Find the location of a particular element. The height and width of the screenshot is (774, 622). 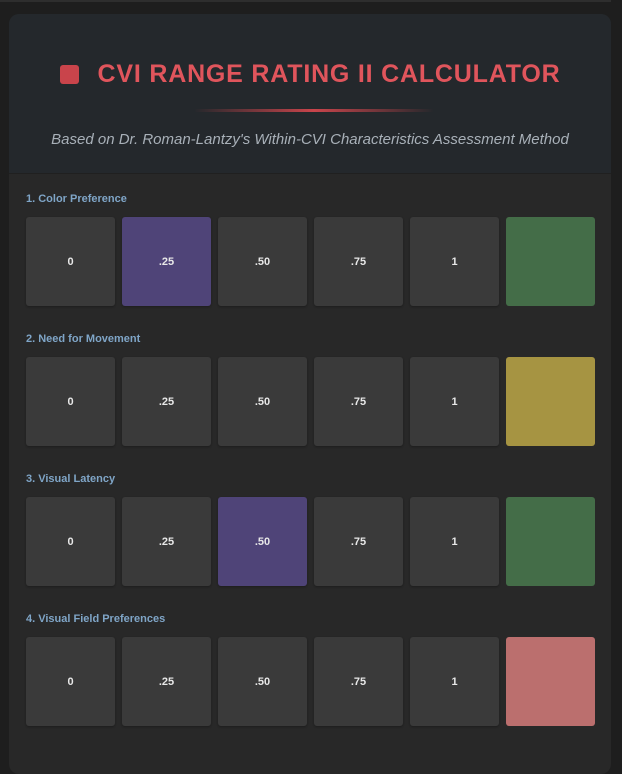

section-1: 1. Color Preference 0.25.50.75 1 is located at coordinates (311, 248).